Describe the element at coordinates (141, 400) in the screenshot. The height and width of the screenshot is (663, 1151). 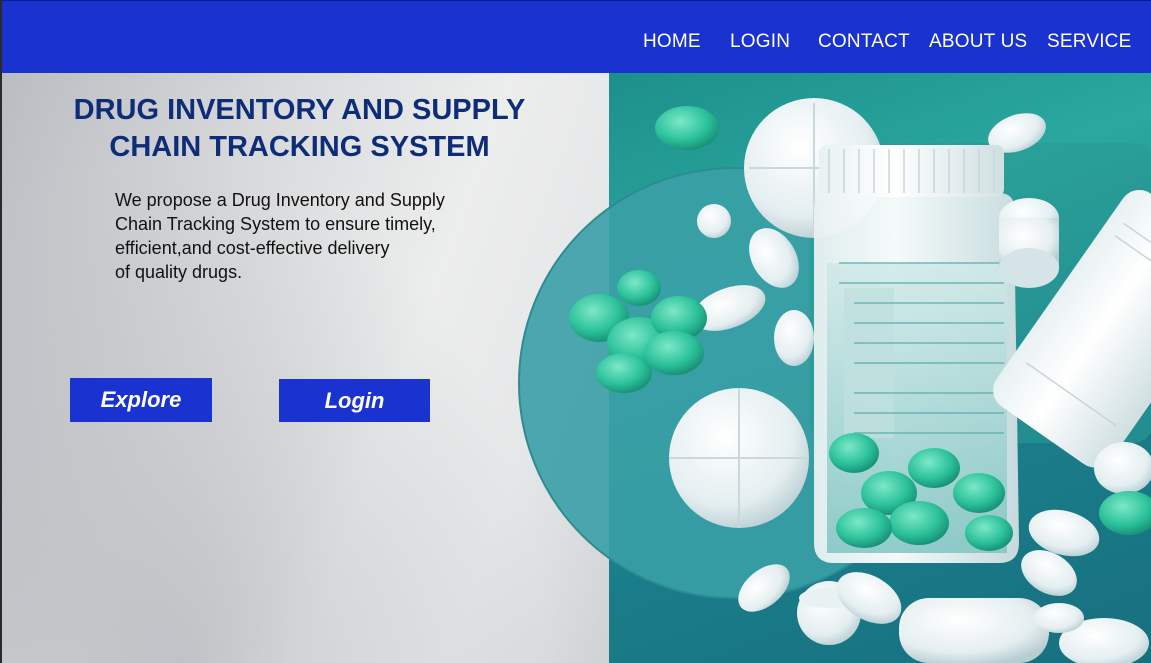
I see `explore-button: Explore` at that location.